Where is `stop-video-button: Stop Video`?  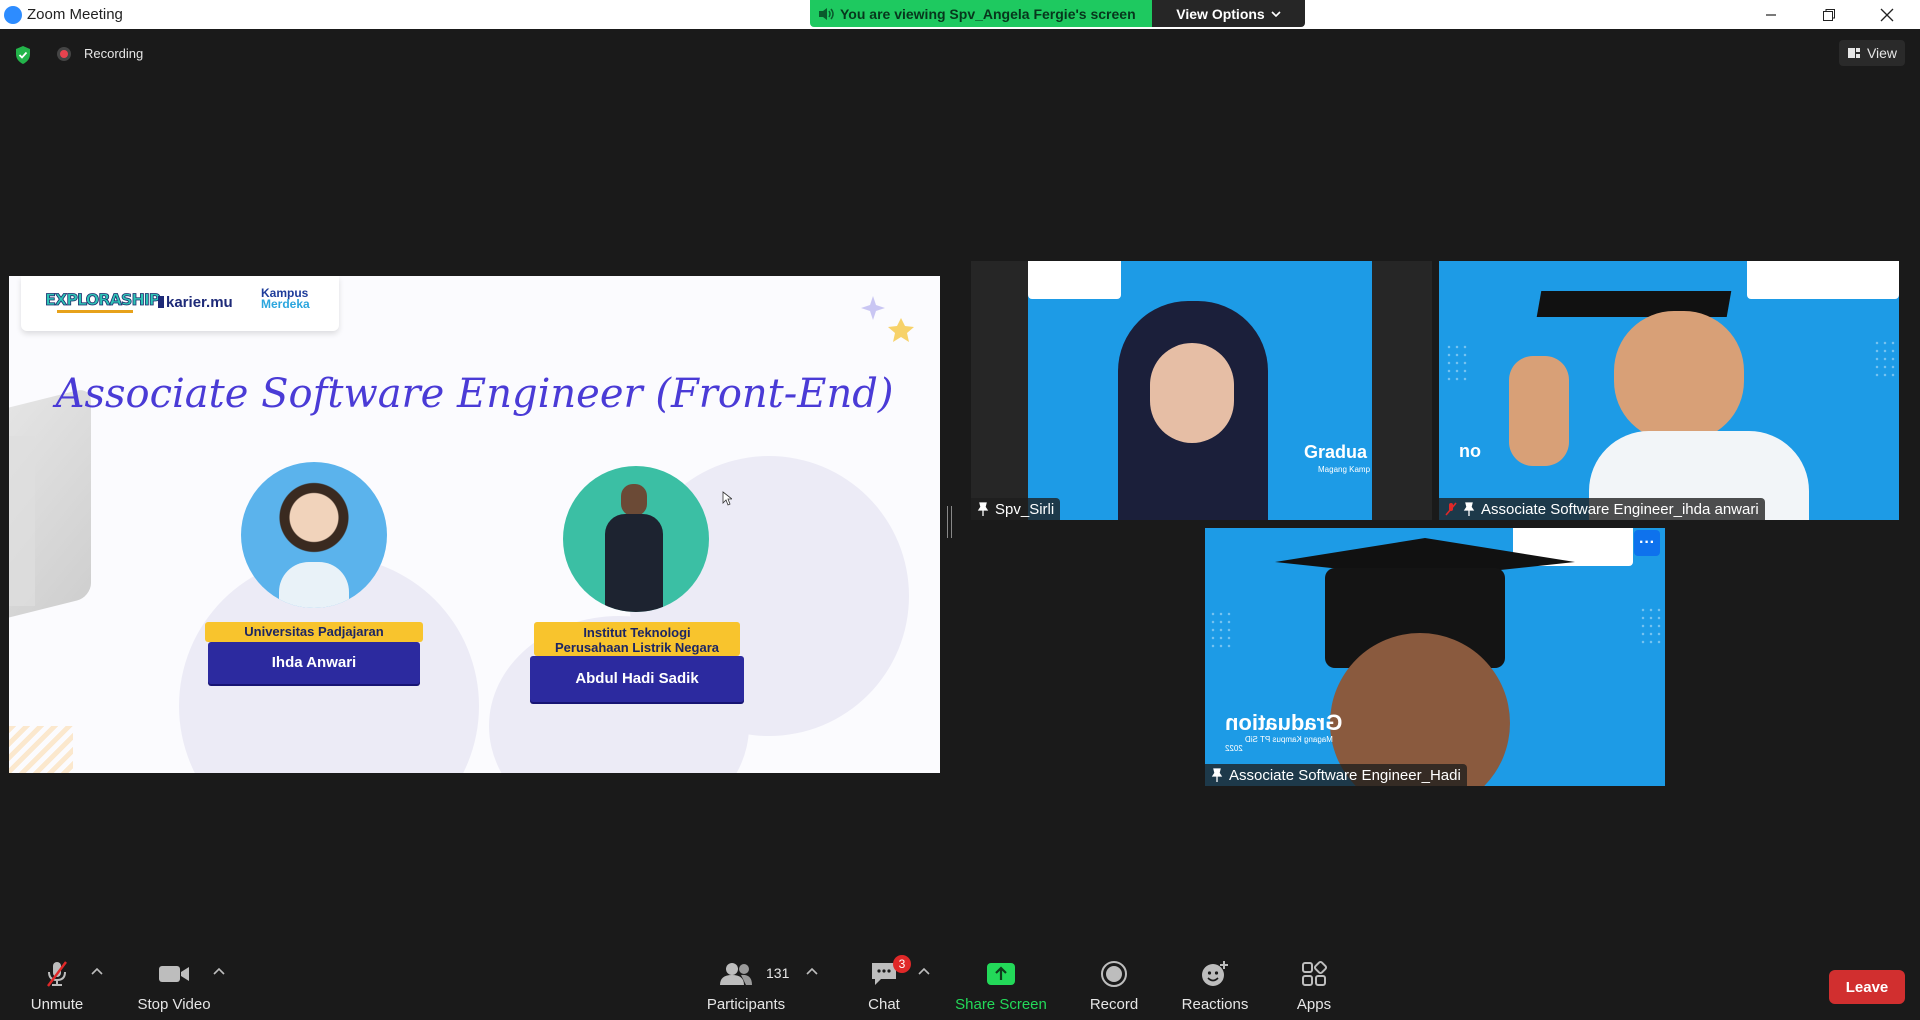 stop-video-button: Stop Video is located at coordinates (174, 988).